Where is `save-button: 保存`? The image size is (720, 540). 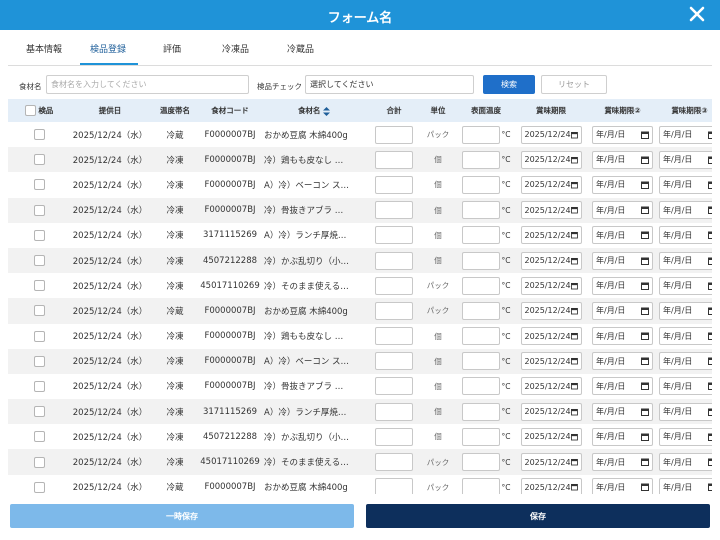 save-button: 保存 is located at coordinates (538, 516).